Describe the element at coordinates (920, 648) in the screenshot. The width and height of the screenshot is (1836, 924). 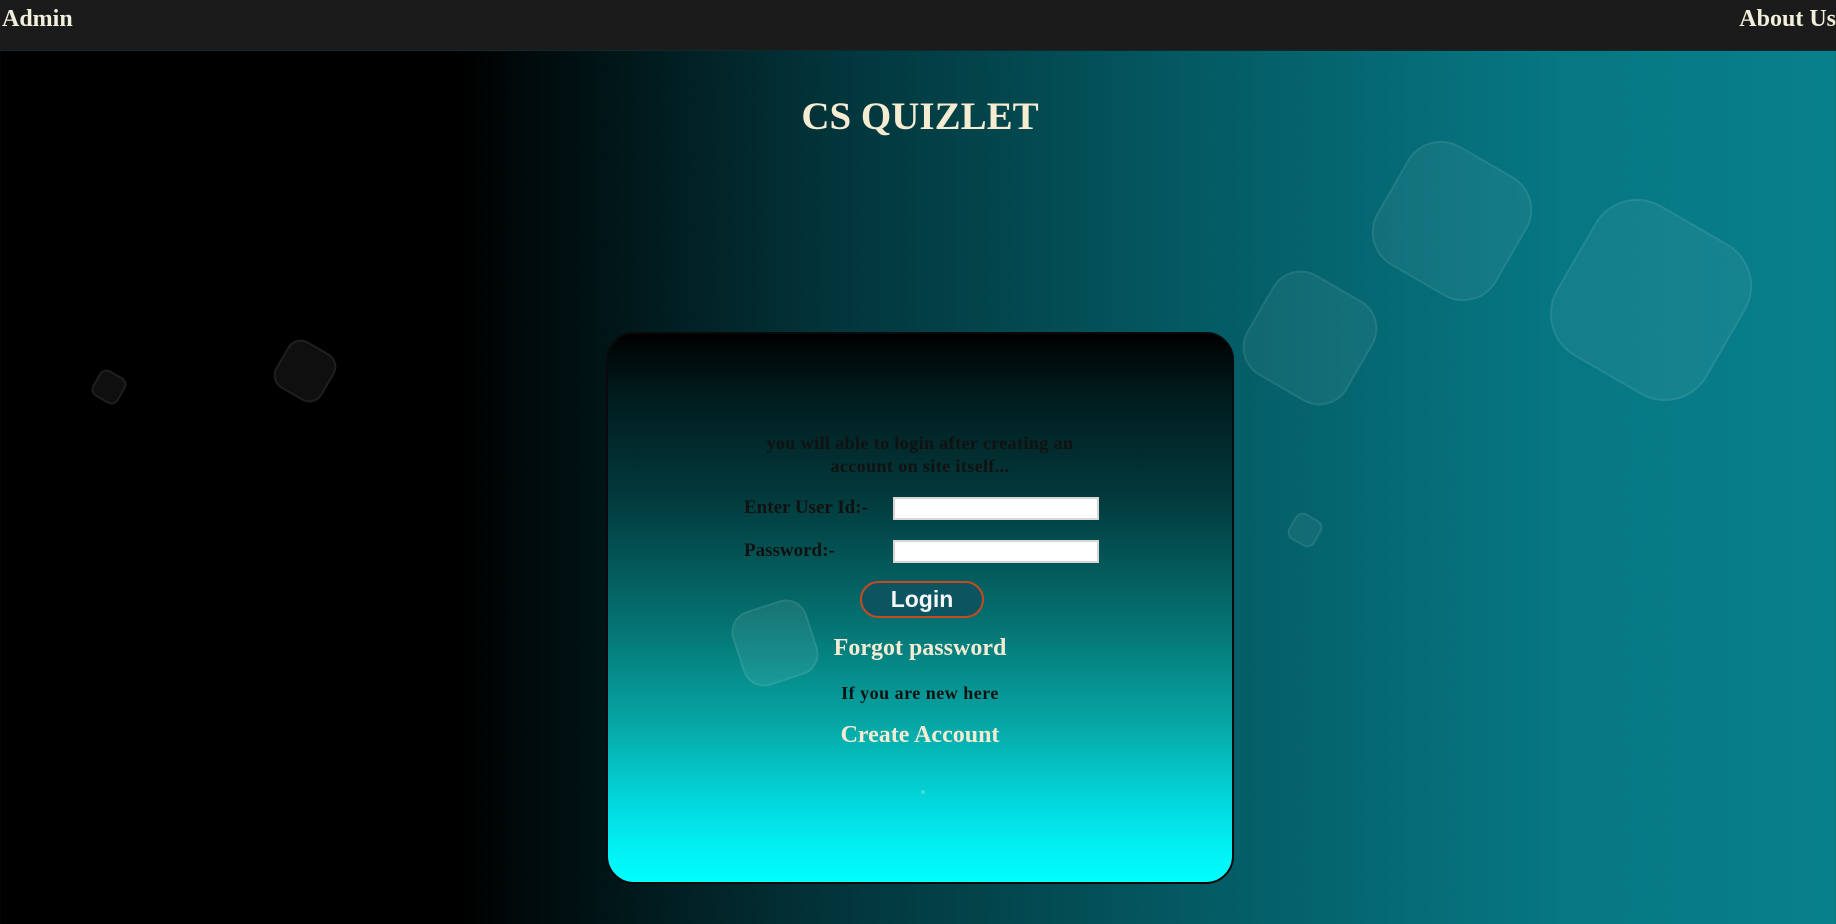
I see `forgot-password-link: Forgot password` at that location.